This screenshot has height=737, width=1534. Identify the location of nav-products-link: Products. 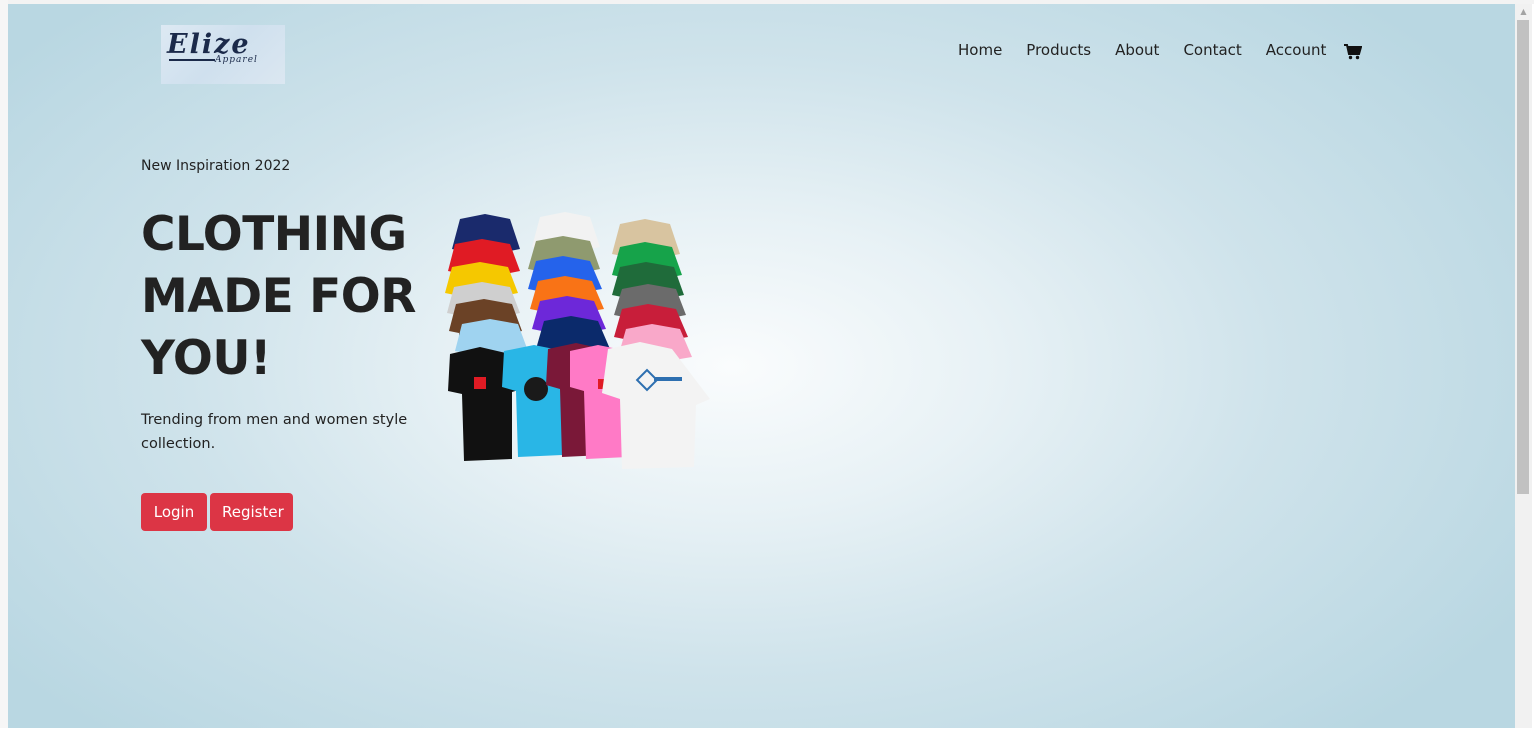
(1058, 50).